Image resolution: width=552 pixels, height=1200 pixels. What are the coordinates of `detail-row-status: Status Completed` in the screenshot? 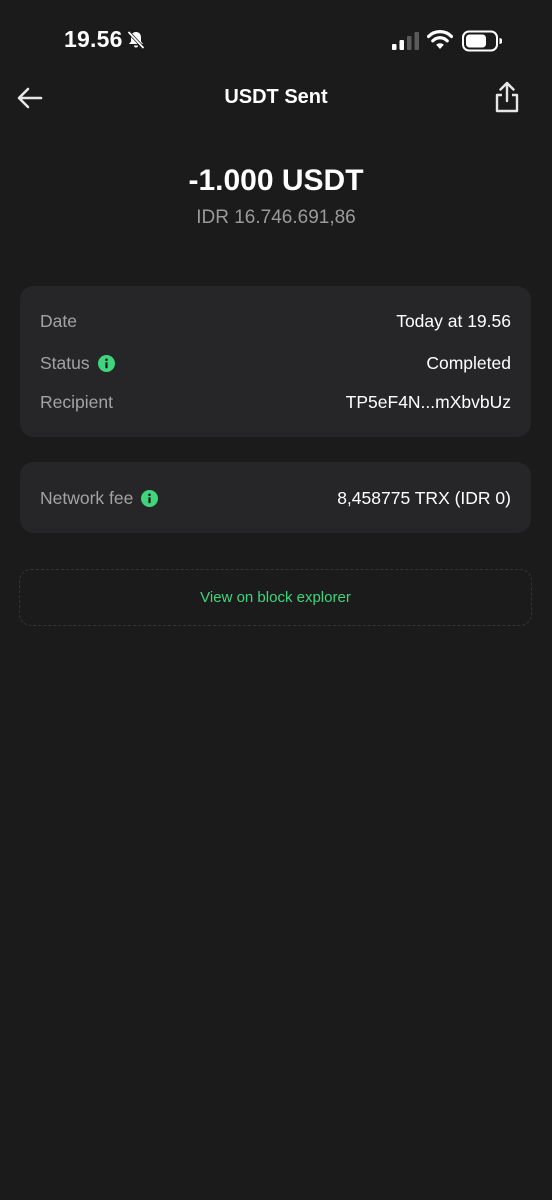 It's located at (275, 363).